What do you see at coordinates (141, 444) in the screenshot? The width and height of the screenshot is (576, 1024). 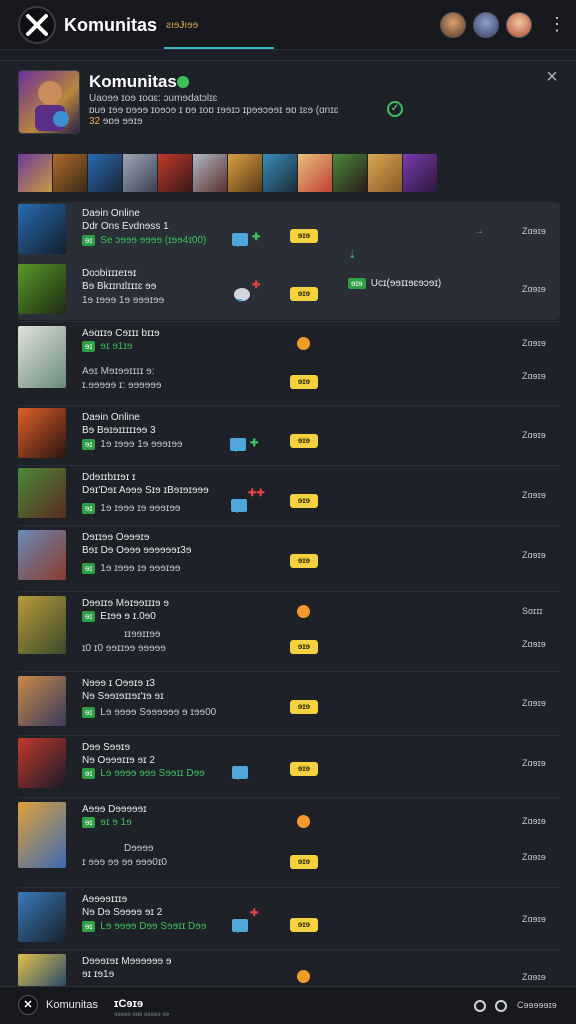 I see `row-meta-text: 1ɘ ɪɘɘɘ 1ɘ ɘɘɘɪɘɘ` at bounding box center [141, 444].